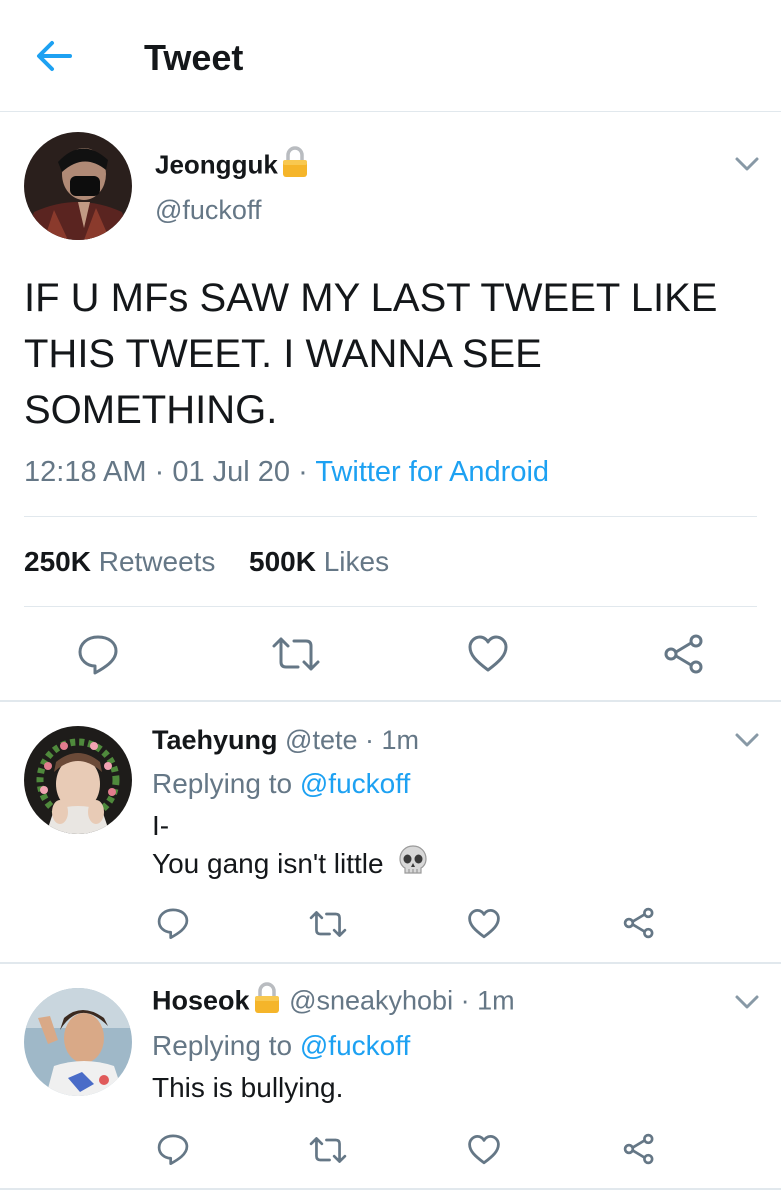 The image size is (781, 1200). I want to click on tweet-time: 12:18 AM, so click(85, 472).